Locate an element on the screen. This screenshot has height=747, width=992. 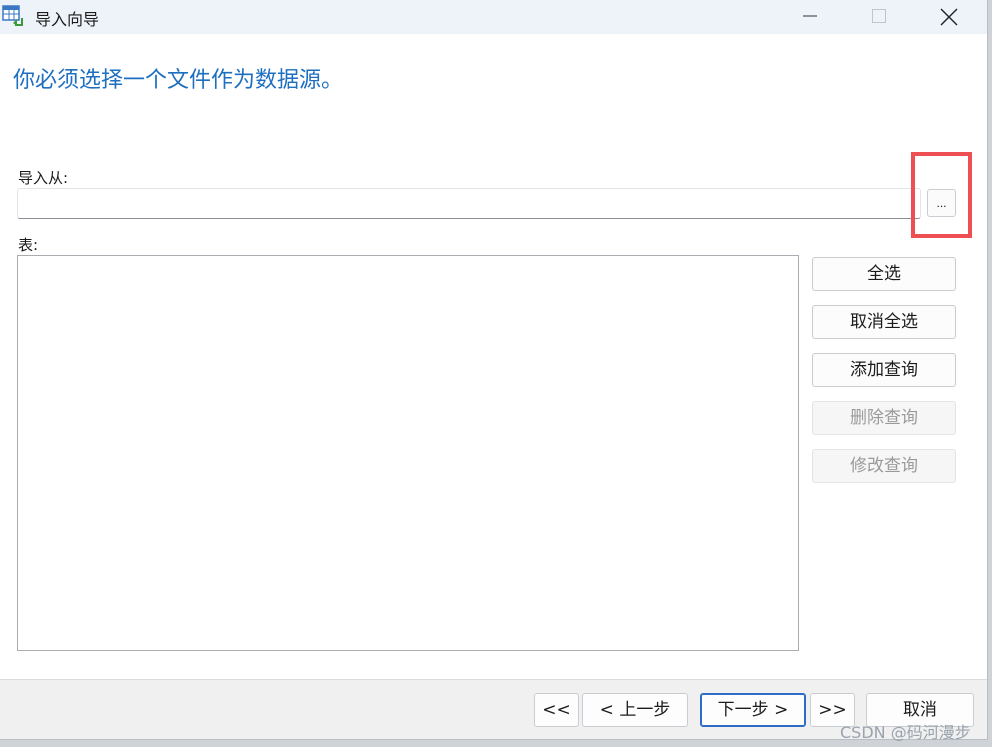
title-bar: 导入向导 is located at coordinates (493, 17).